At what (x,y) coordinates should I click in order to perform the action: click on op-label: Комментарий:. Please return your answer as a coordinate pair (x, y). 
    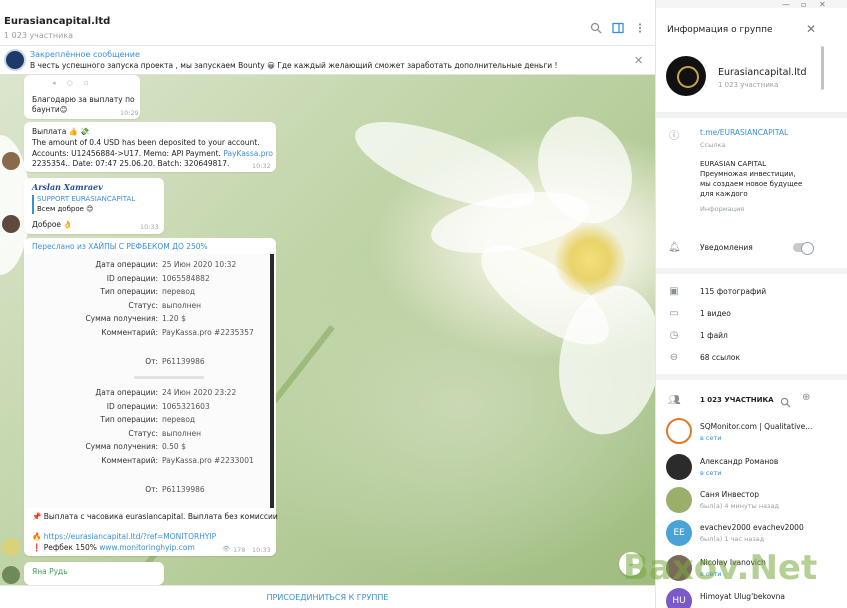
    Looking at the image, I should click on (129, 460).